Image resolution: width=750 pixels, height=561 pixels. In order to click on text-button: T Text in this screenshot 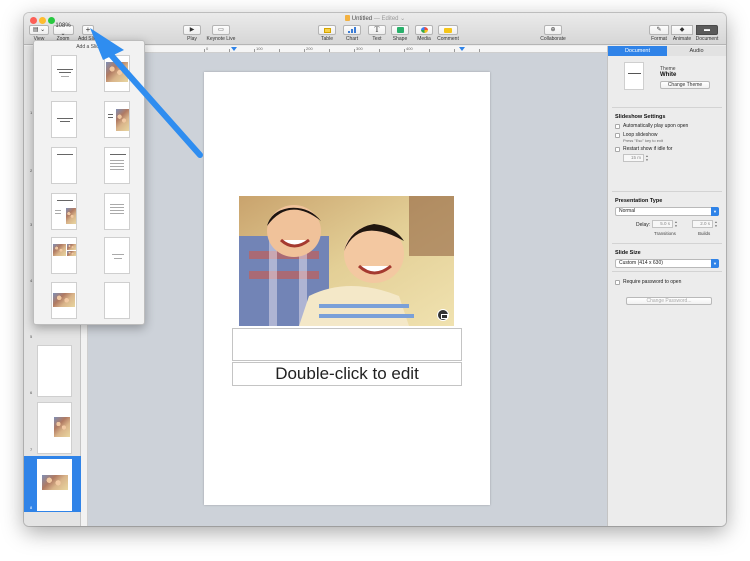, I will do `click(377, 35)`.